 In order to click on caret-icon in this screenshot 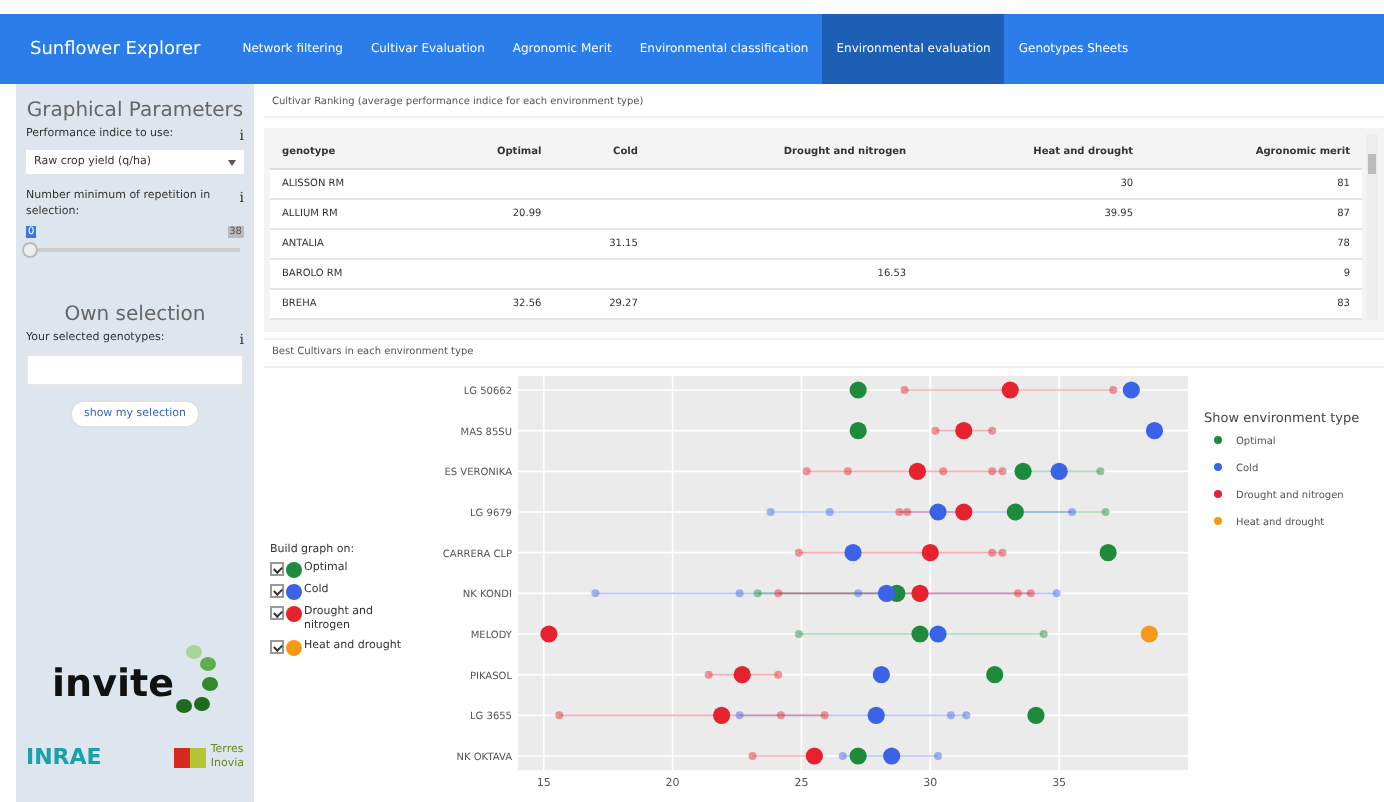, I will do `click(232, 162)`.